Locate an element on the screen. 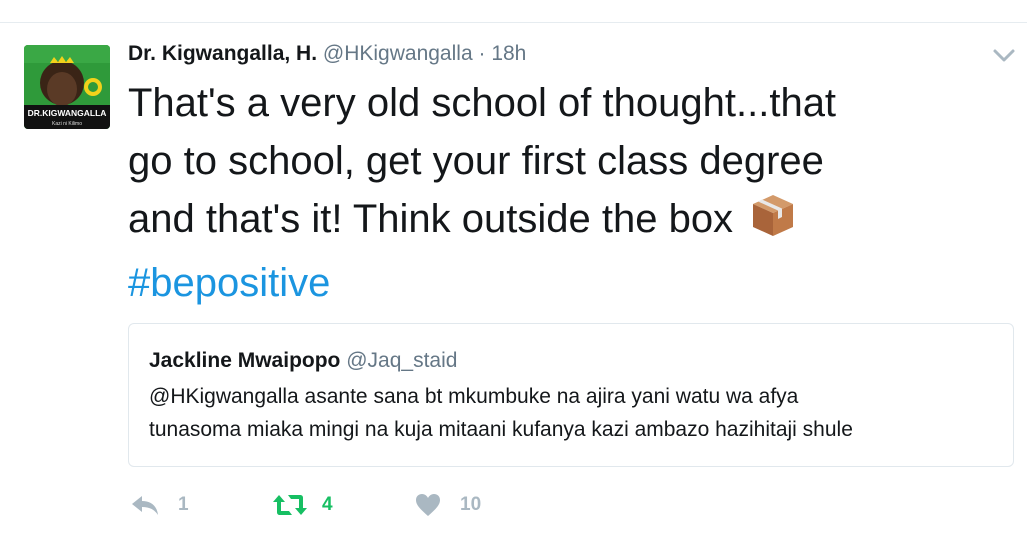  avatar-subcaption: Kazi ni Kilimo is located at coordinates (67, 124).